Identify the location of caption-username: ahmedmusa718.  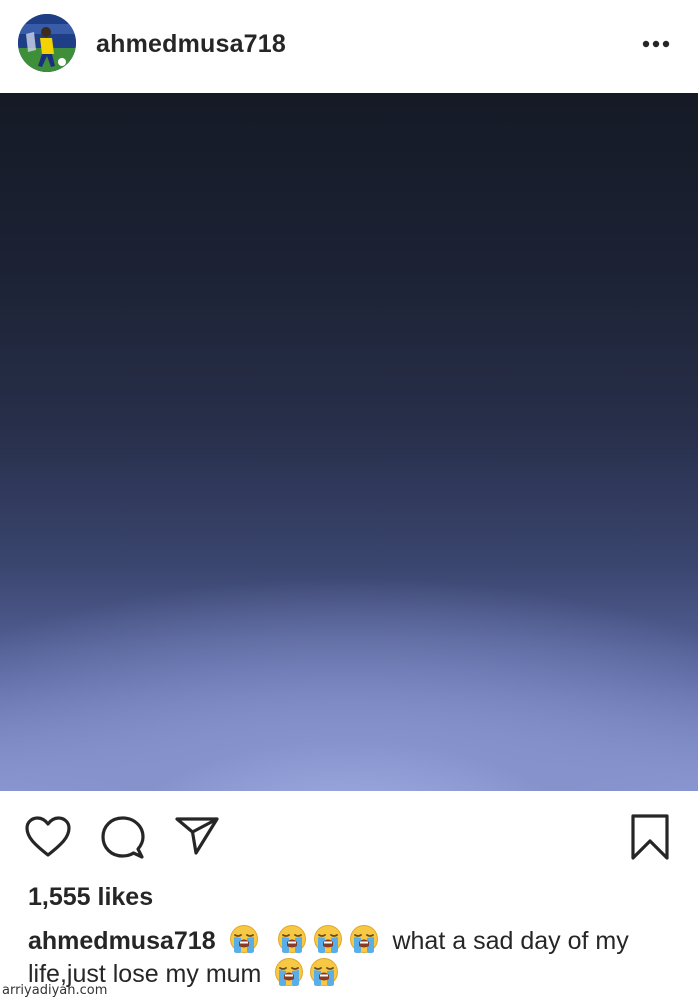
(122, 941).